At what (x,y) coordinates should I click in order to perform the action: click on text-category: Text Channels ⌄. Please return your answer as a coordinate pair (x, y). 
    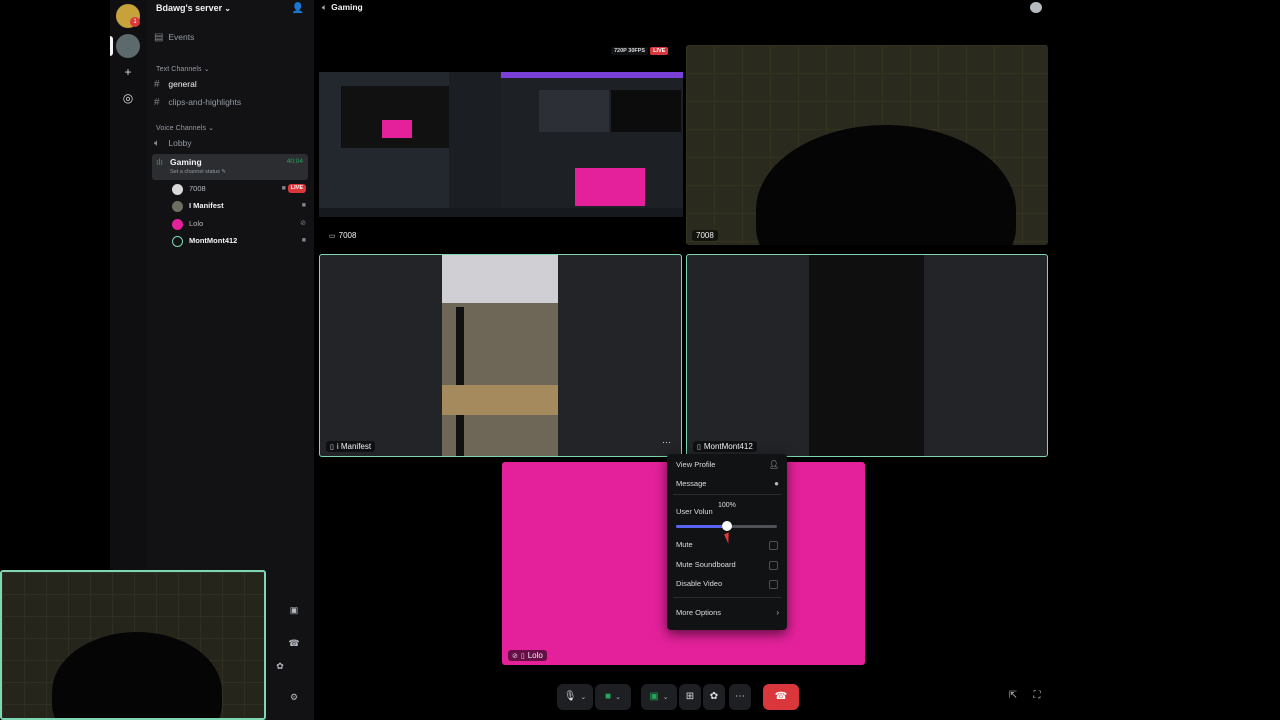
    Looking at the image, I should click on (183, 69).